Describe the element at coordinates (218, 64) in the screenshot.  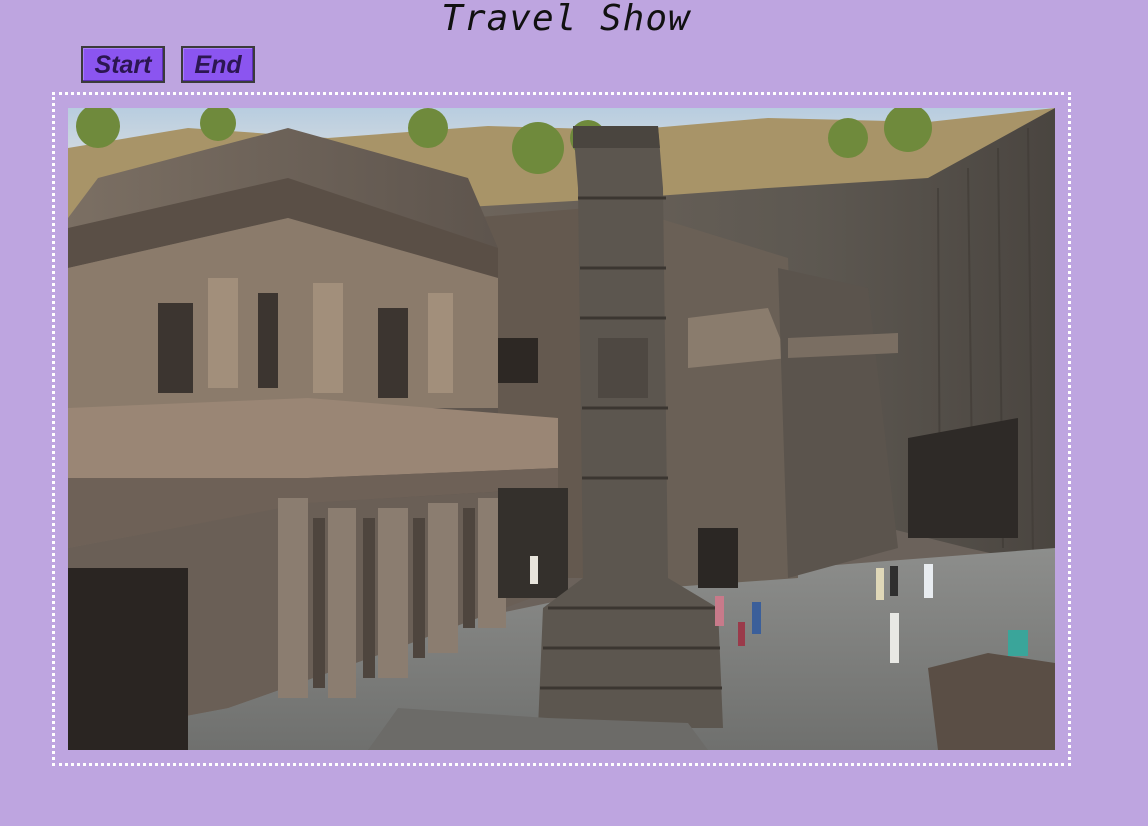
I see `end-button: End` at that location.